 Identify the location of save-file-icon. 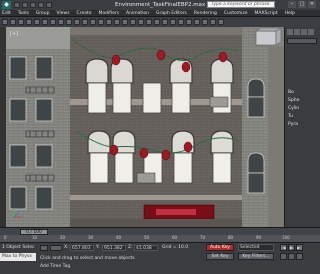
(33, 5).